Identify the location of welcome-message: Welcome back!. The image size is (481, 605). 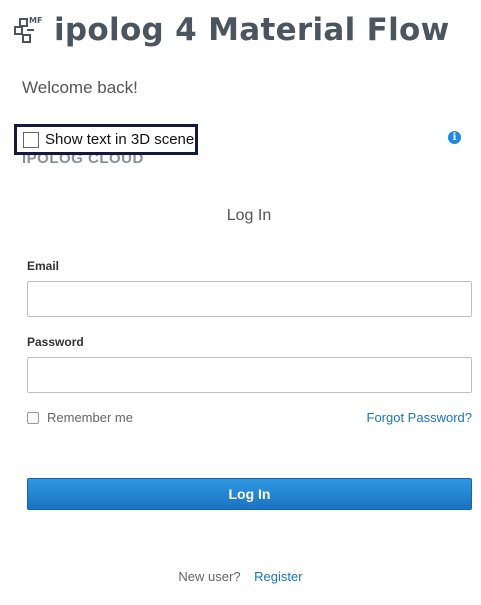
(80, 87).